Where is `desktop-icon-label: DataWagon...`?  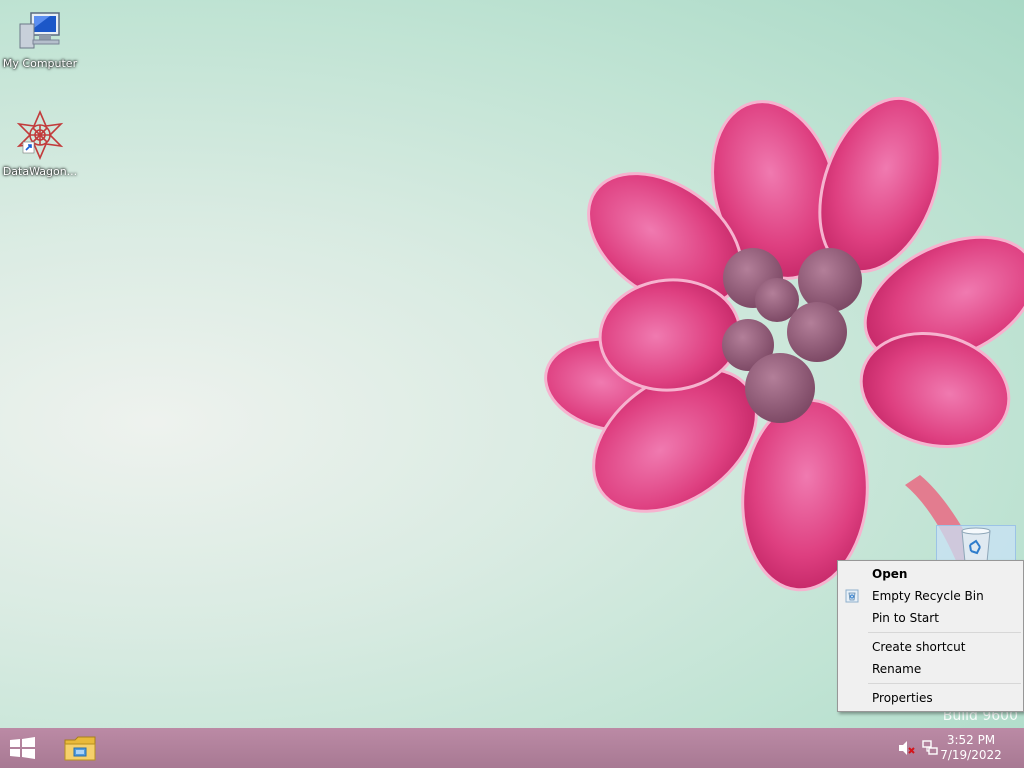 desktop-icon-label: DataWagon... is located at coordinates (40, 171).